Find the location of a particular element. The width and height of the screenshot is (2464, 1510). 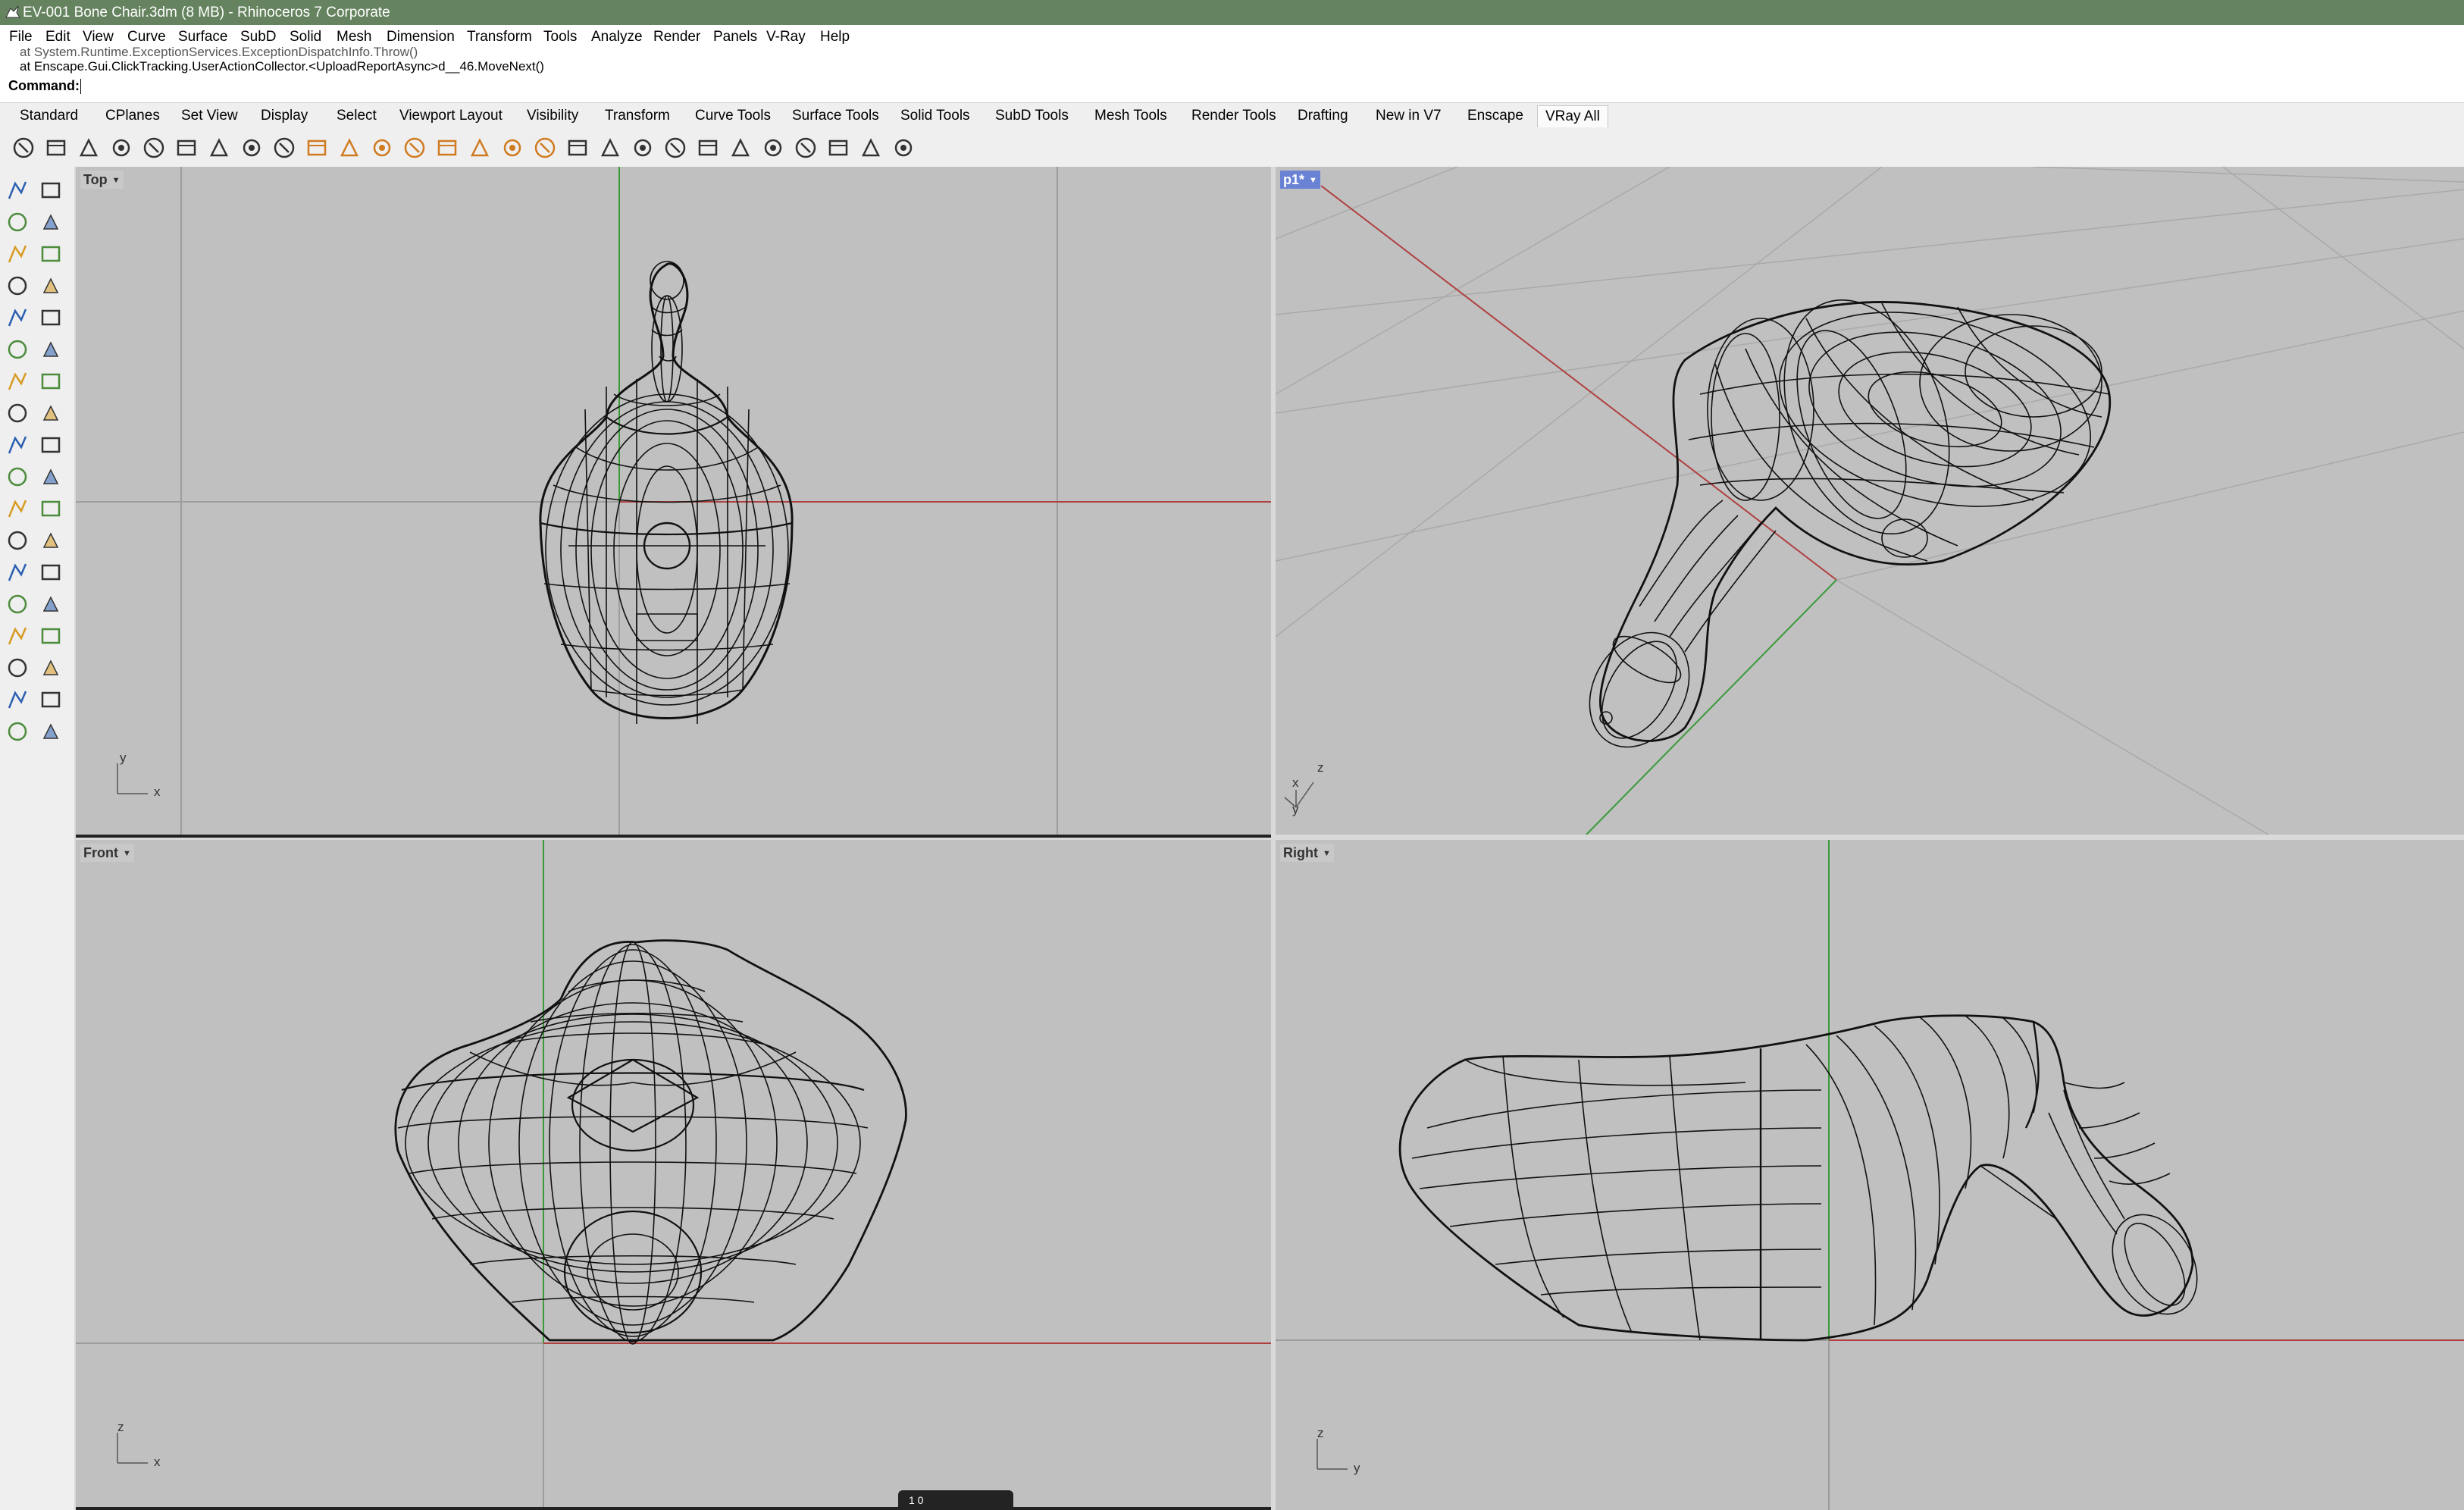

render-icon is located at coordinates (17, 731).